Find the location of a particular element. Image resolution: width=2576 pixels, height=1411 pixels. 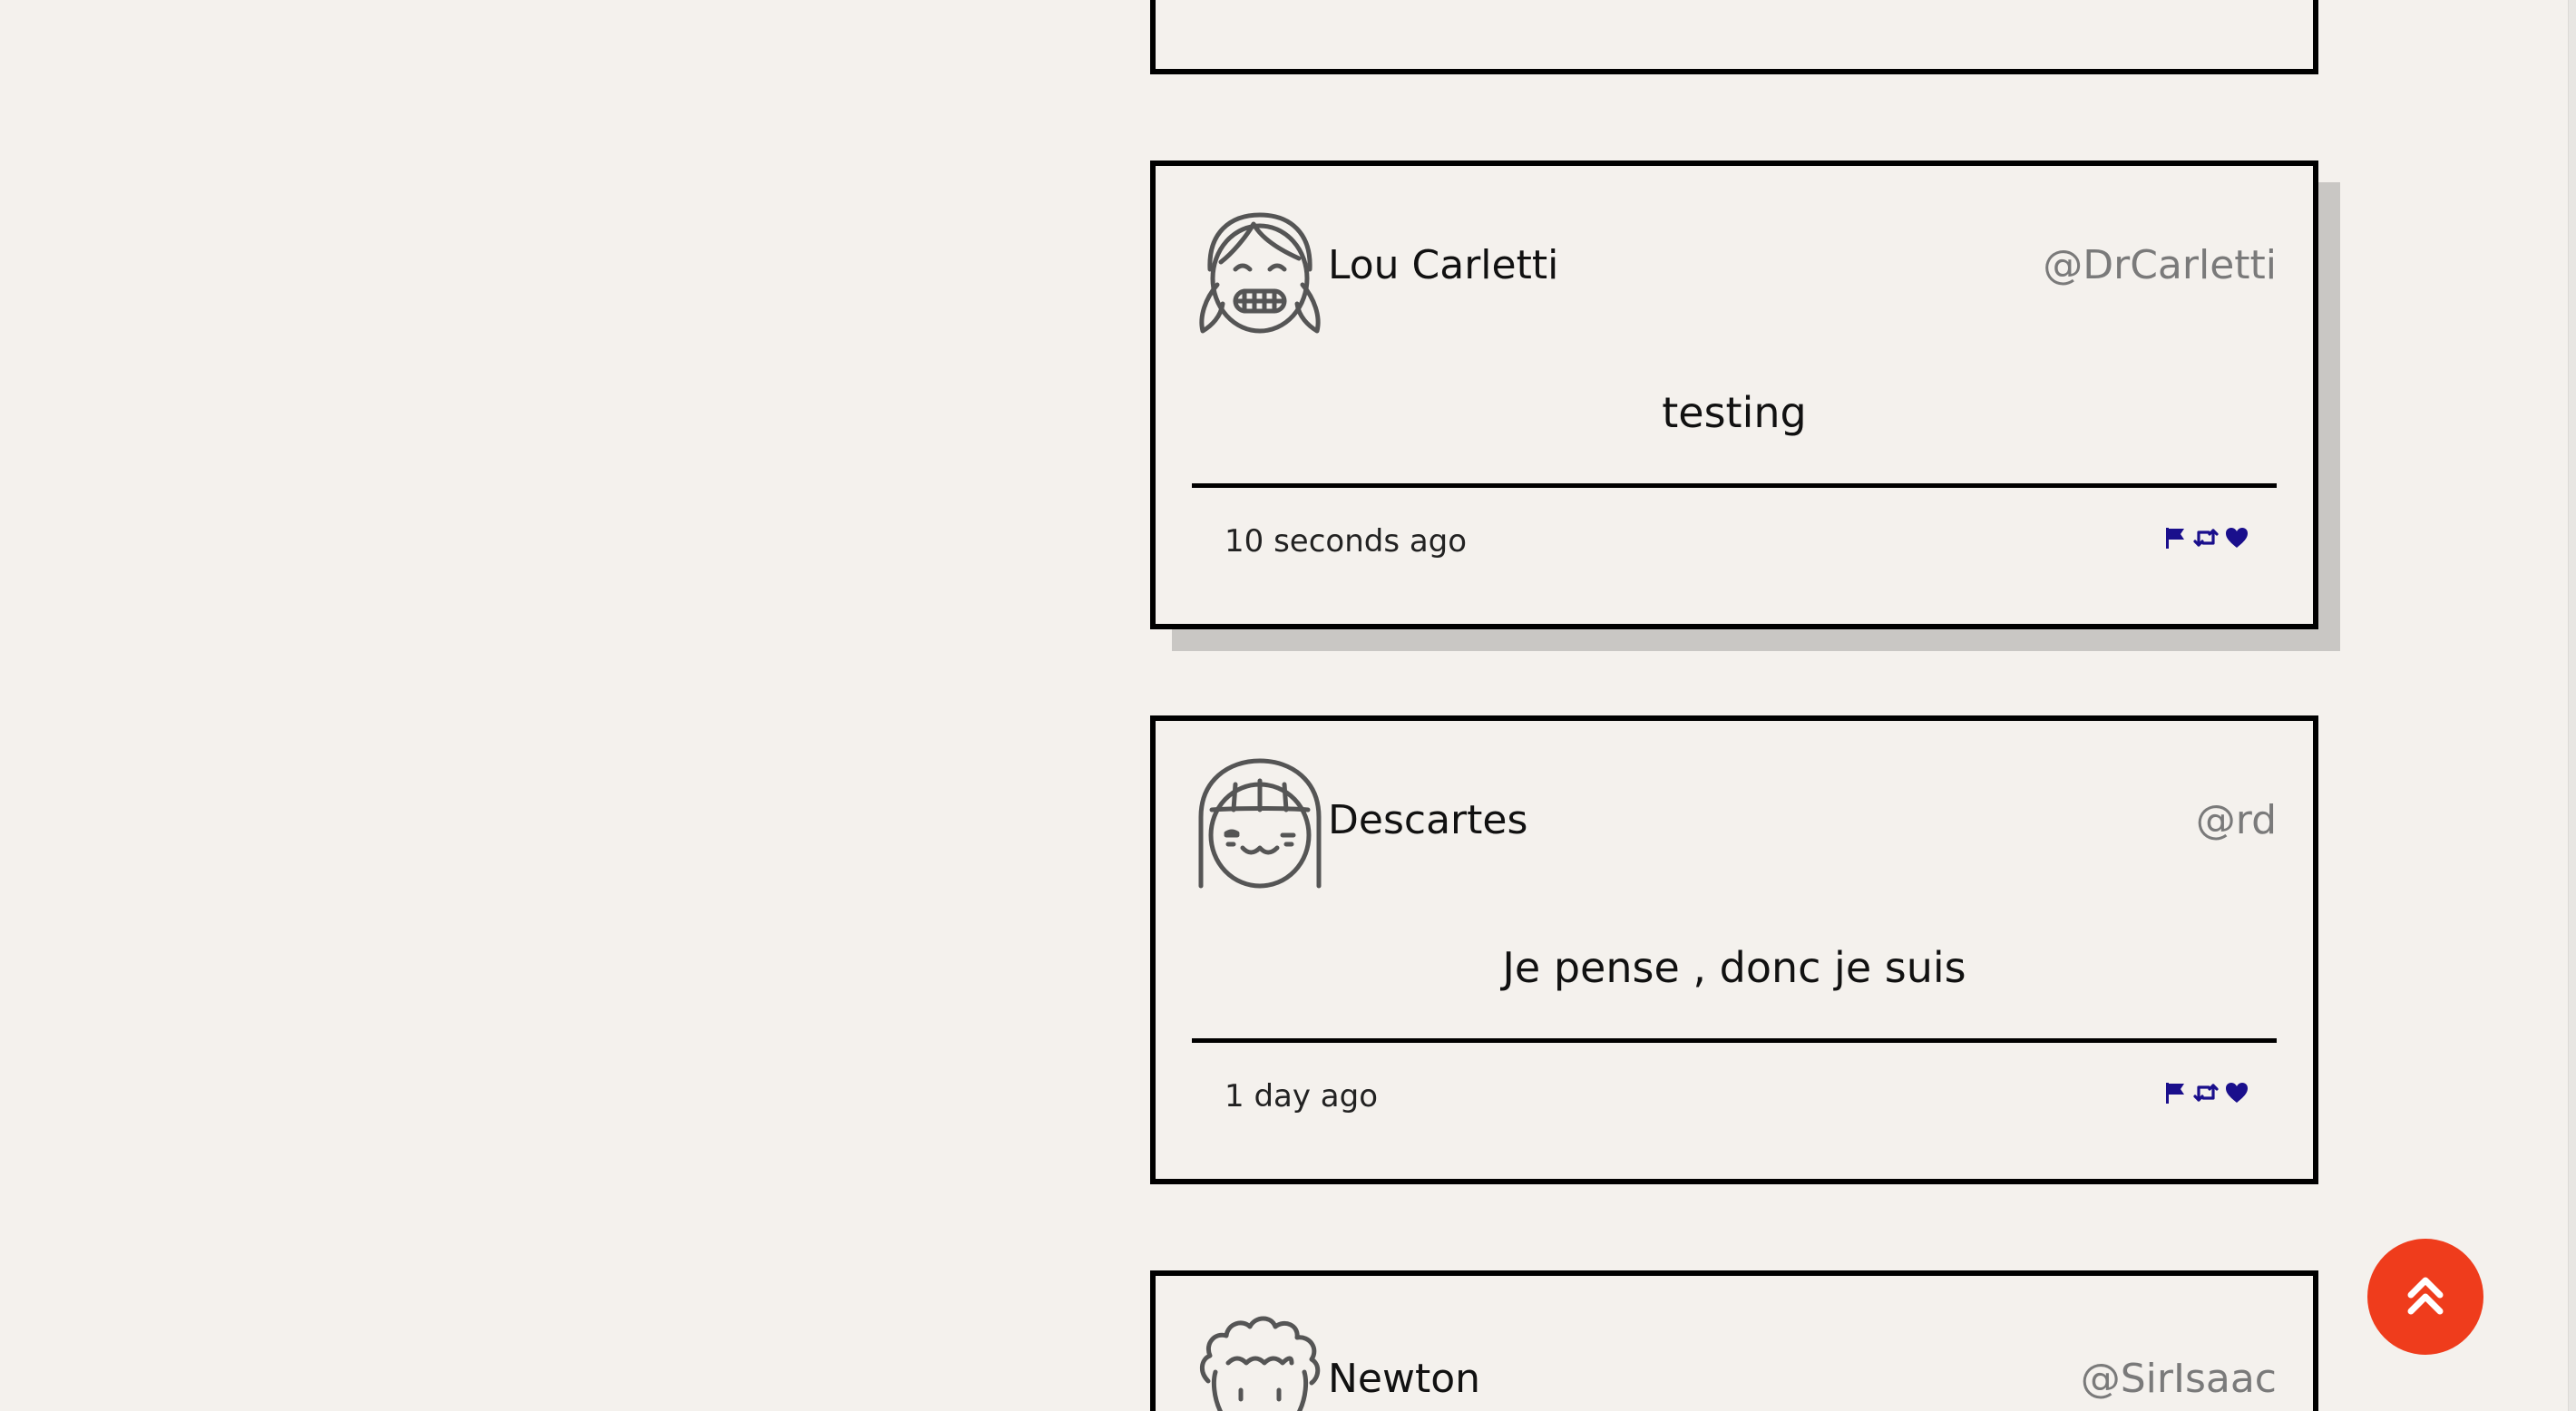

tweet-timestamp: 10 seconds ago is located at coordinates (1346, 541).